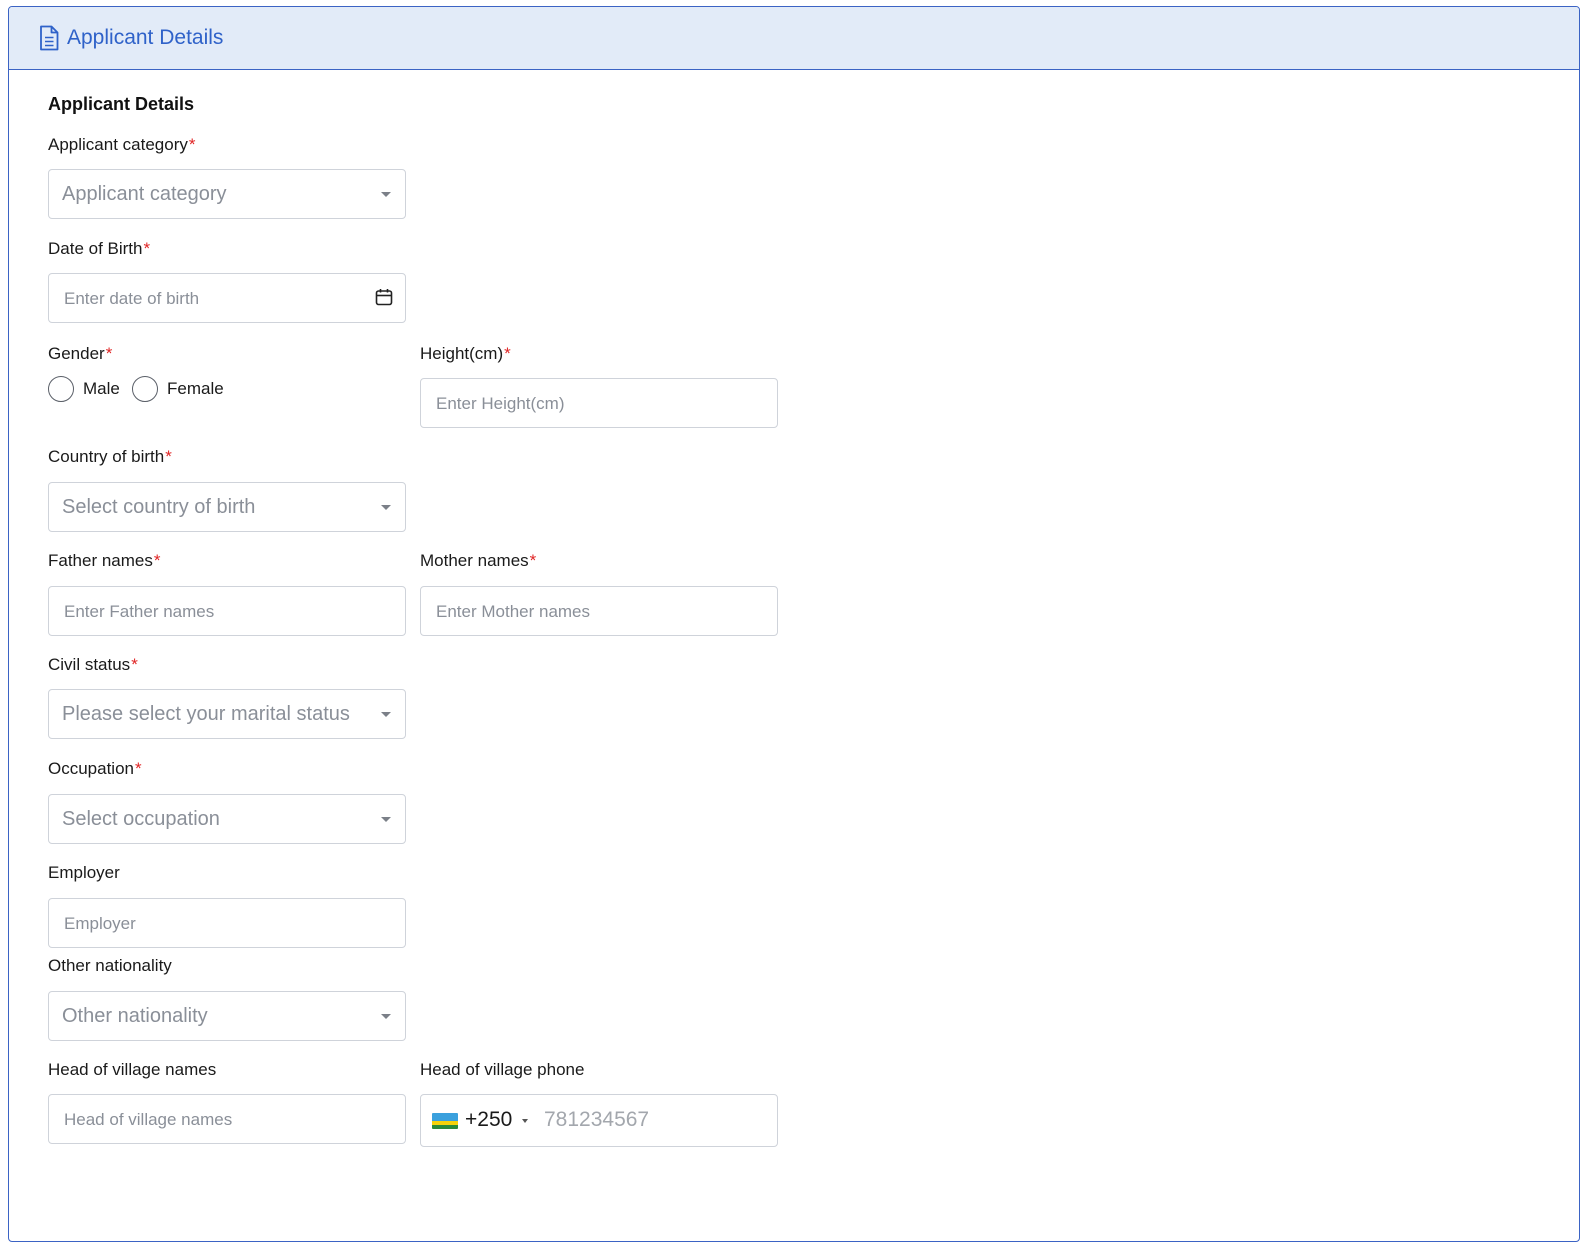  Describe the element at coordinates (513, 611) in the screenshot. I see `mother-names-placeholder: Enter Mother names` at that location.